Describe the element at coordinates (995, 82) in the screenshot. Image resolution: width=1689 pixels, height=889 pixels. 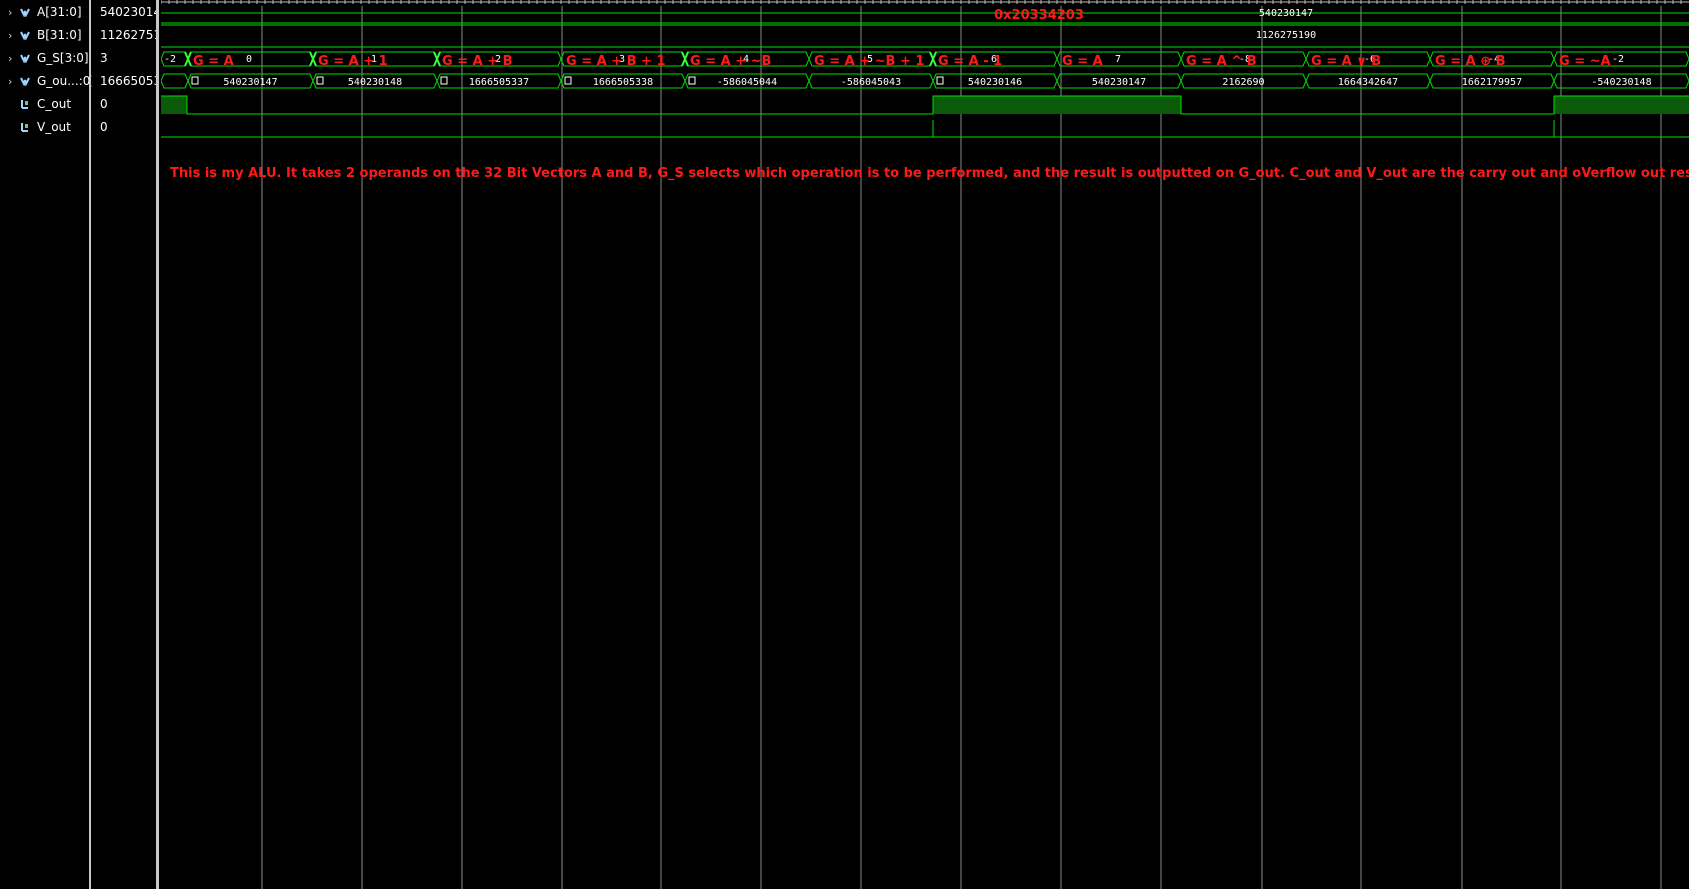
I see `gout-value: 540230146` at that location.